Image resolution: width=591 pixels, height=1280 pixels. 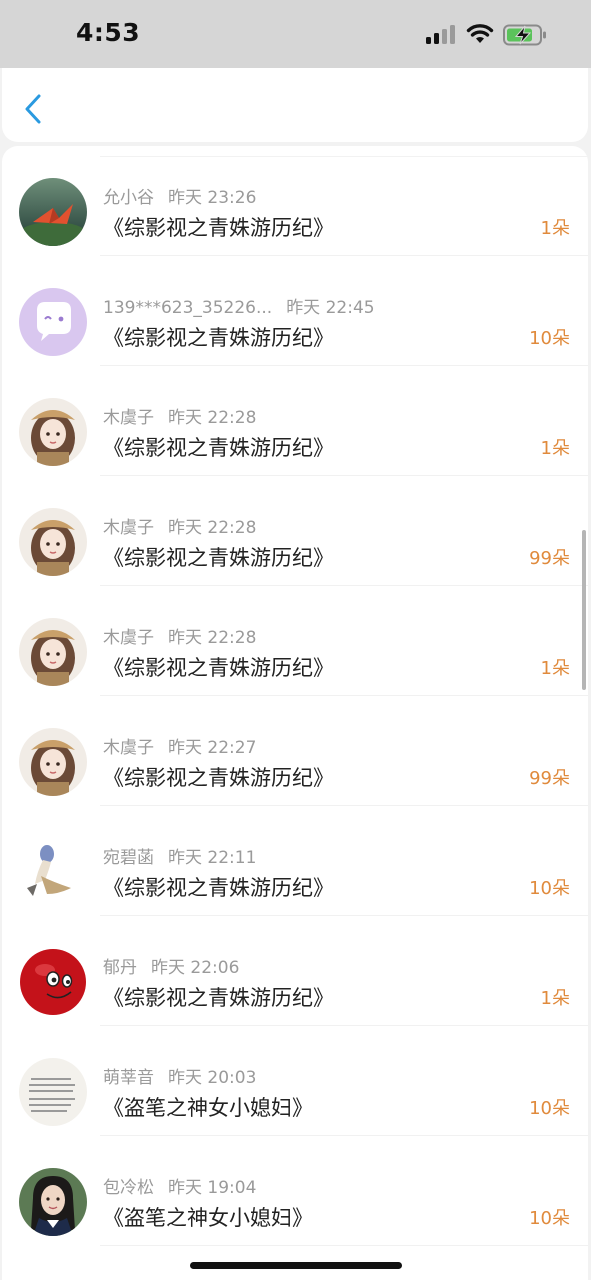 I want to click on row-divider, so click(x=344, y=1245).